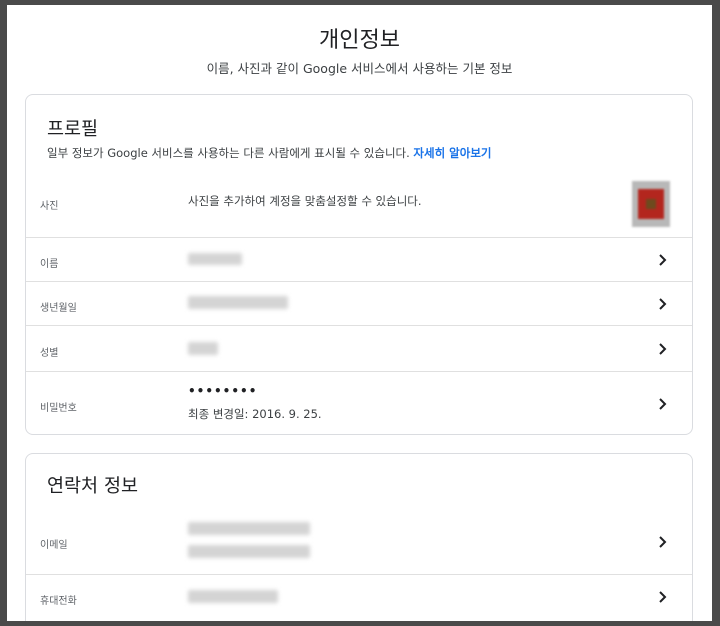 The height and width of the screenshot is (626, 720). I want to click on contact-card-title: 연락처 정보, so click(92, 486).